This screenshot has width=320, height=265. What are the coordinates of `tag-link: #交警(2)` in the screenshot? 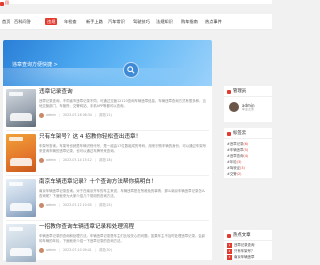 It's located at (234, 174).